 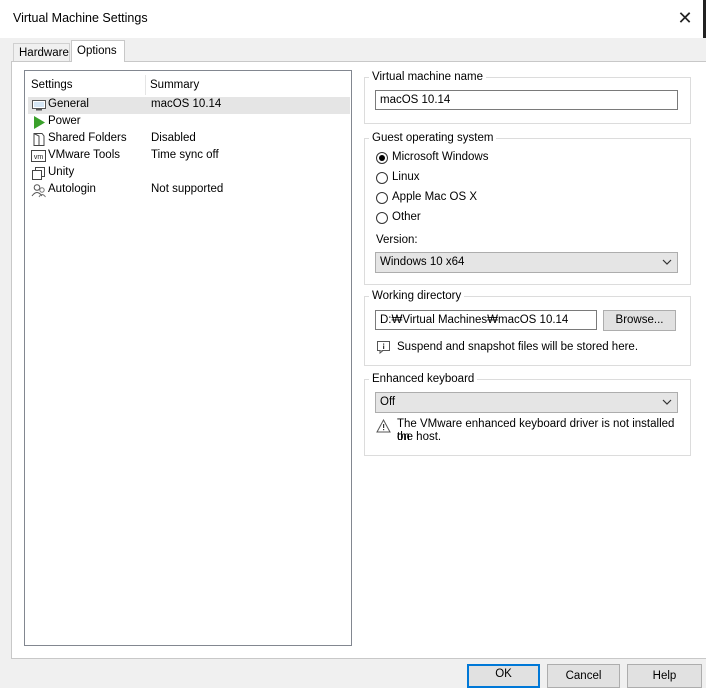 I want to click on working-directory-input: D:₩Virtual Machines₩macOS 10.14, so click(x=486, y=320).